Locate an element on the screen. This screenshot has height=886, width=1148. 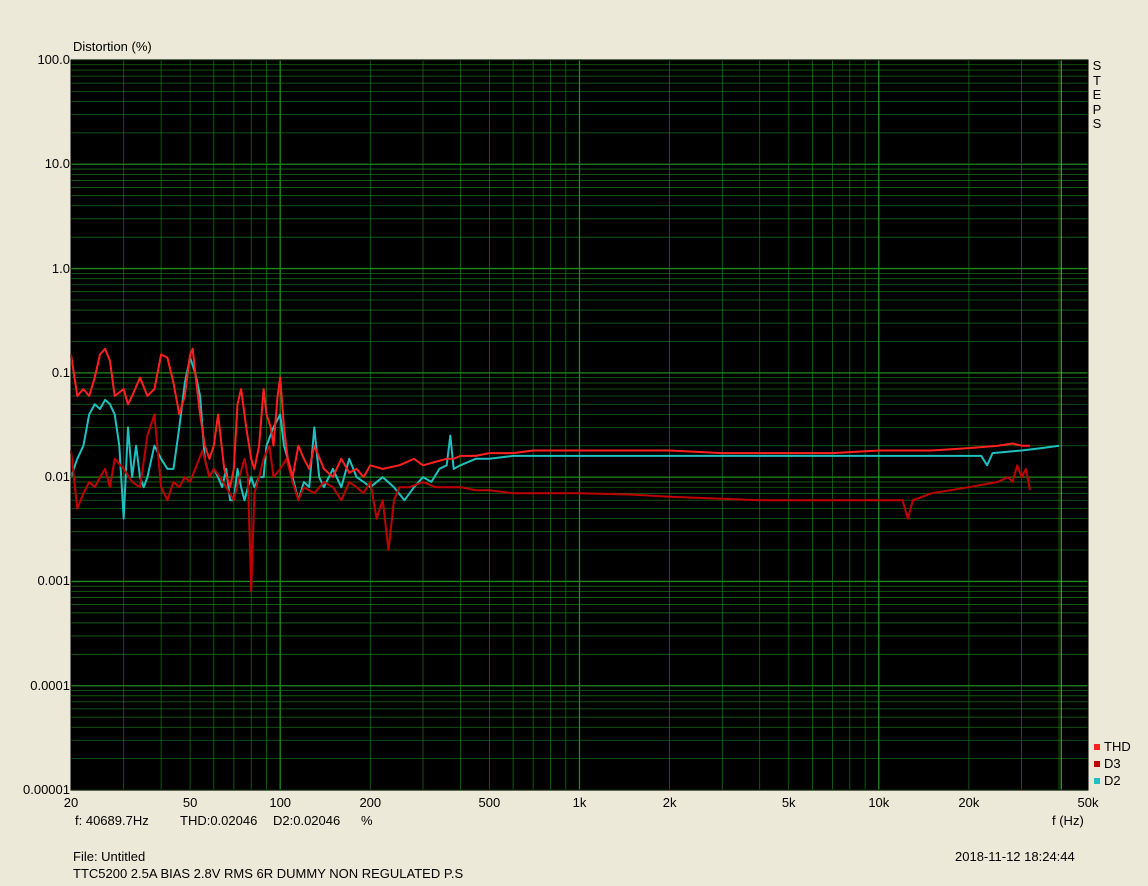
cursor-frequency: f: 40689.7Hz is located at coordinates (112, 820).